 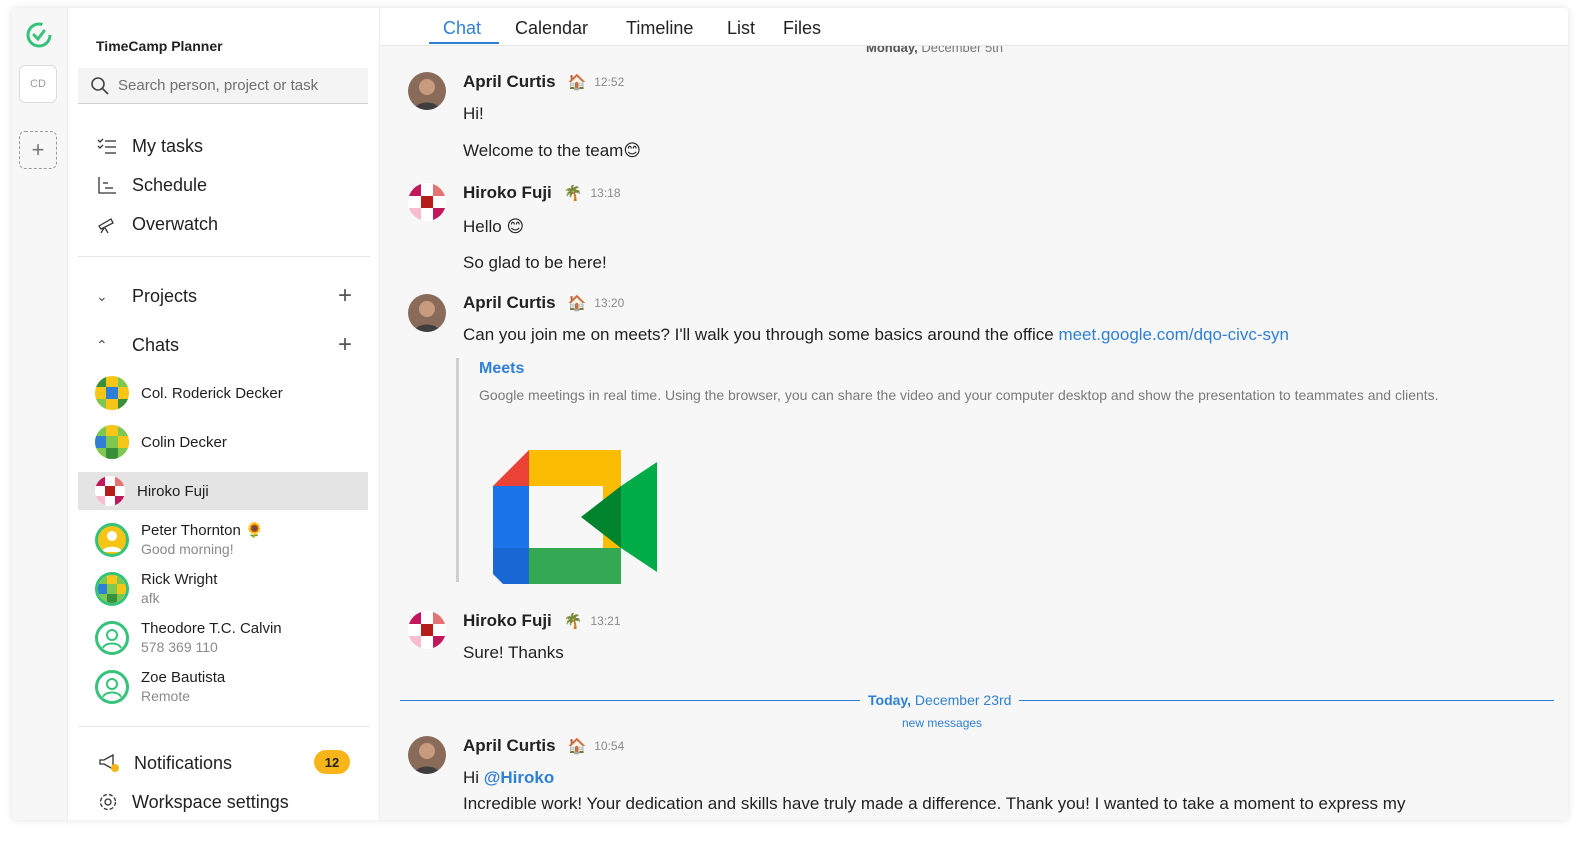 What do you see at coordinates (223, 589) in the screenshot?
I see `chat-item: Rick Wright afk` at bounding box center [223, 589].